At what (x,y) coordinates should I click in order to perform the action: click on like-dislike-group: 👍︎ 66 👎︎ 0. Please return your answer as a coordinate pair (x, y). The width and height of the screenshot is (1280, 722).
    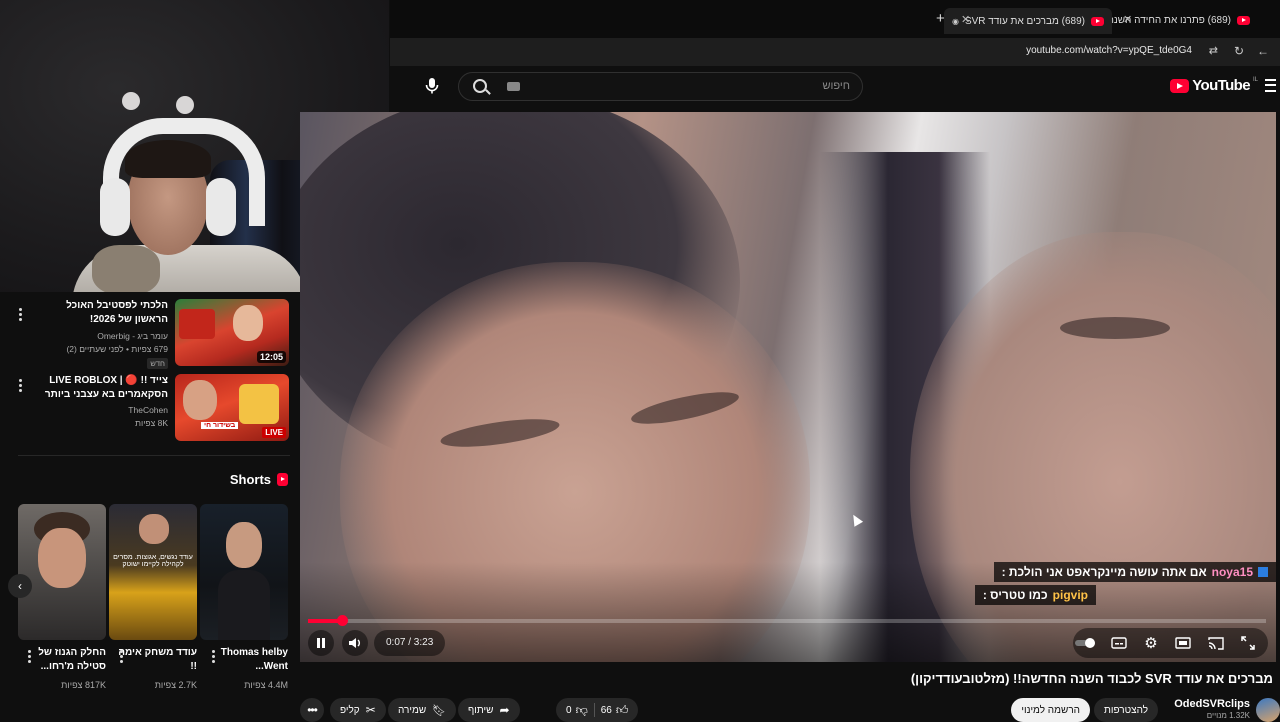
    Looking at the image, I should click on (597, 710).